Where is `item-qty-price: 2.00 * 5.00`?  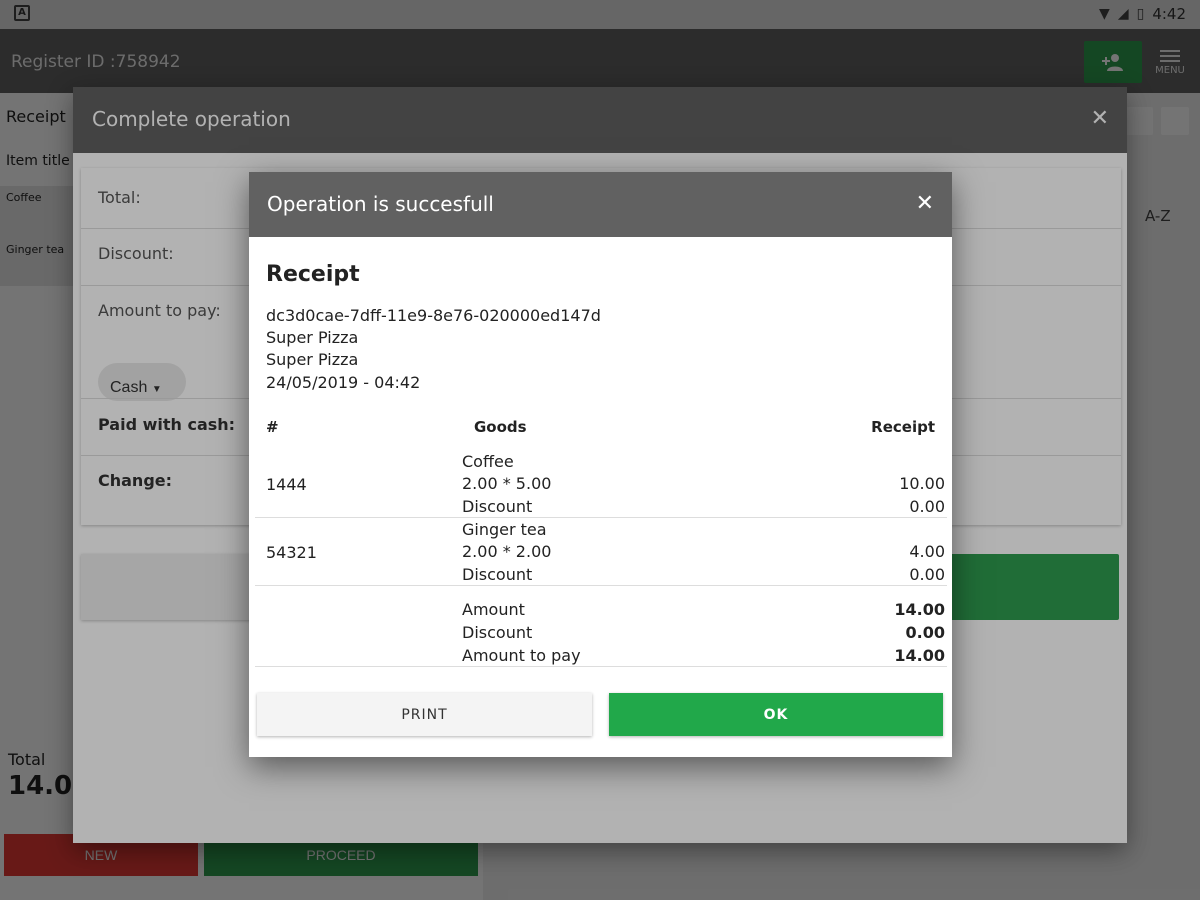
item-qty-price: 2.00 * 5.00 is located at coordinates (507, 483).